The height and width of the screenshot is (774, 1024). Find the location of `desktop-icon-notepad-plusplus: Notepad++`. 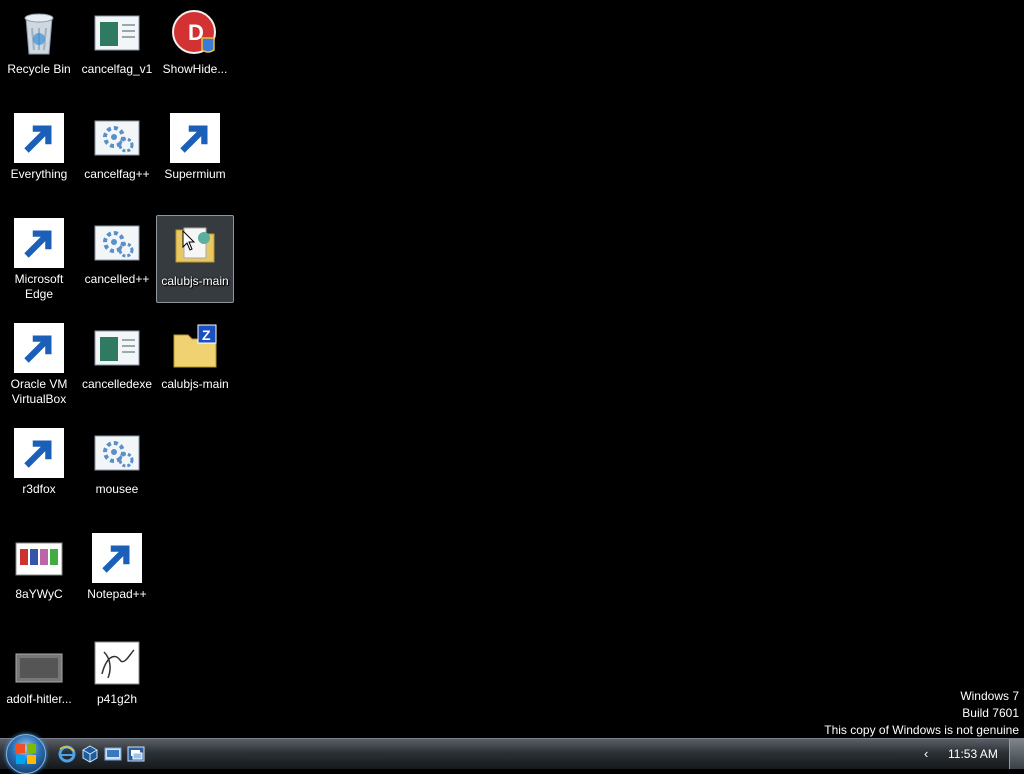

desktop-icon-notepad-plusplus: Notepad++ is located at coordinates (117, 573).